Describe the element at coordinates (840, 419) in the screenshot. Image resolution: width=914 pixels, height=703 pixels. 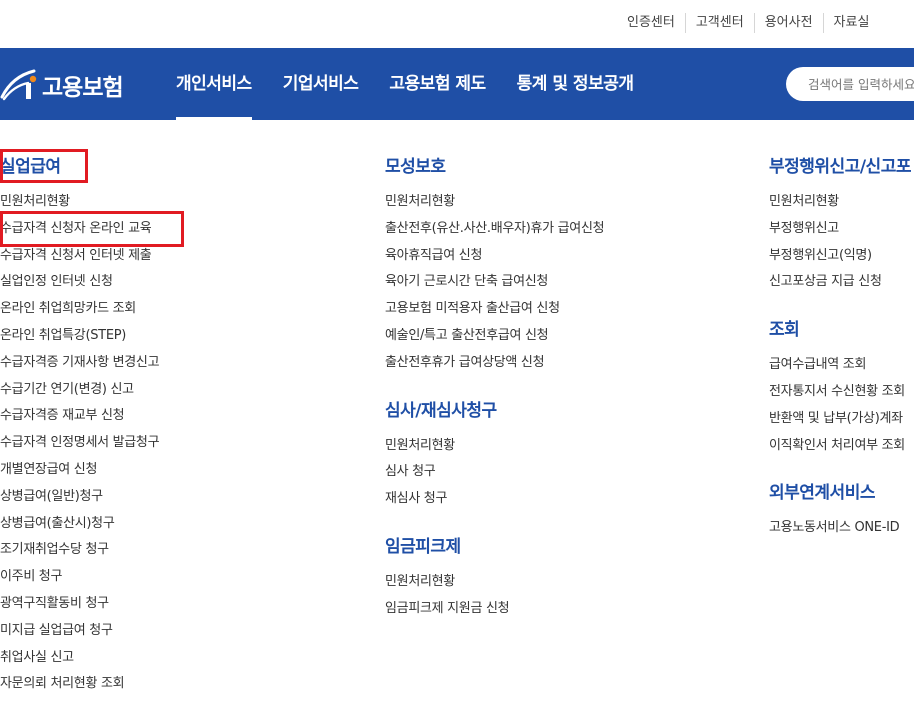
I see `menu-item-refund-account: 반환액 및 납부(가상)계좌` at that location.